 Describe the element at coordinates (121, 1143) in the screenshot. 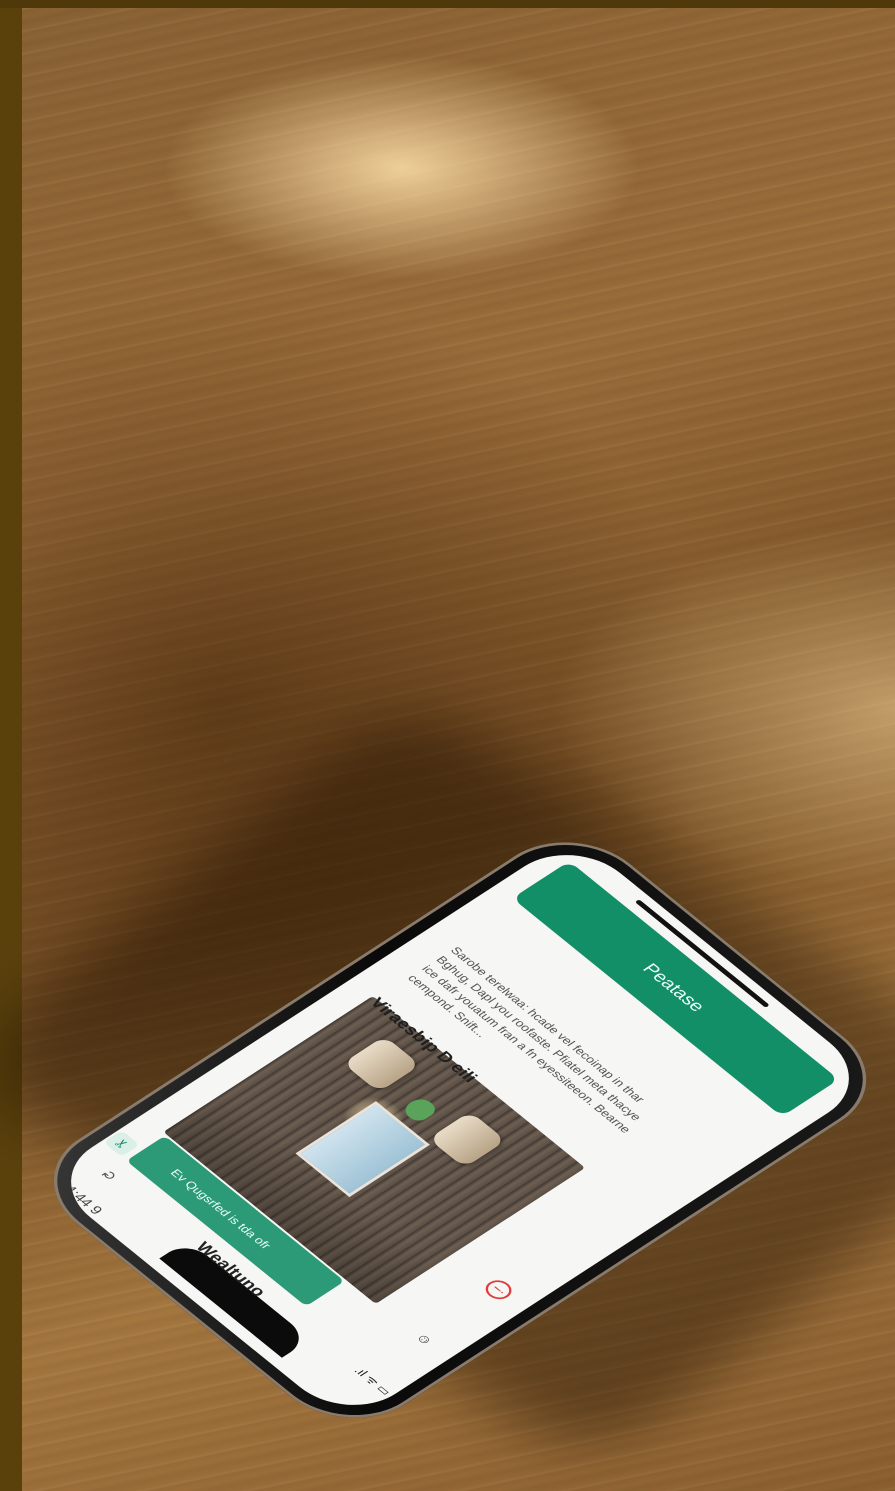

I see `bookmark-icon: ✂` at that location.